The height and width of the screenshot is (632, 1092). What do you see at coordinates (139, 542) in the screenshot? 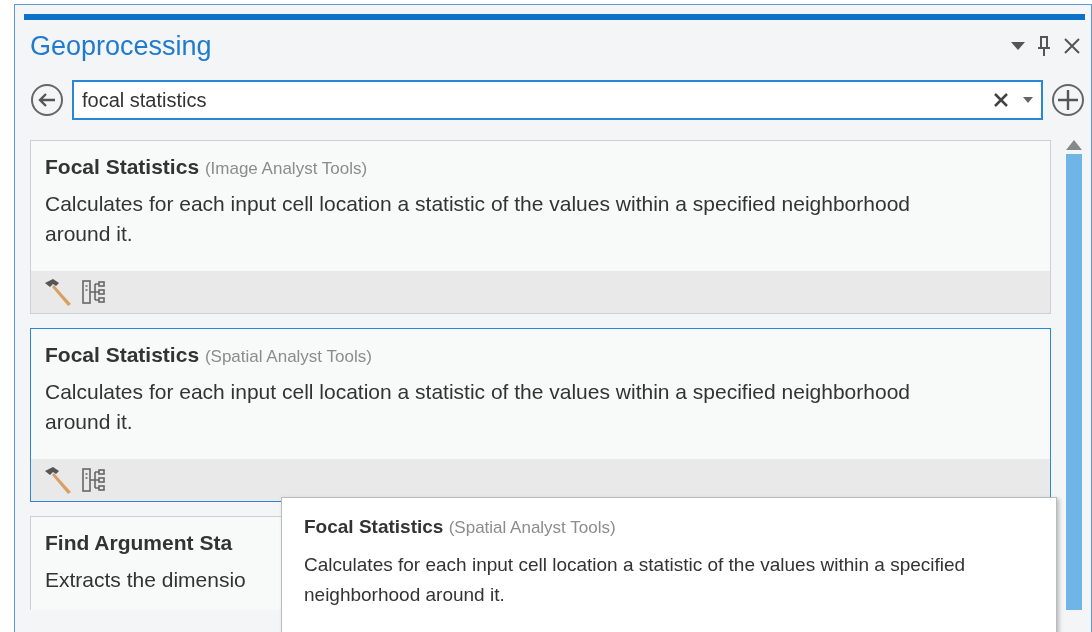
I see `tool-title: Find Argument Sta` at bounding box center [139, 542].